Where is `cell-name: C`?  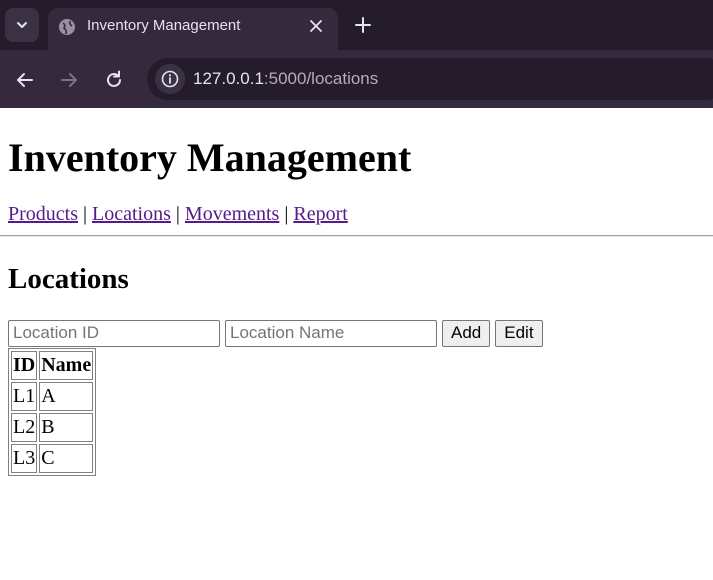
cell-name: C is located at coordinates (66, 458).